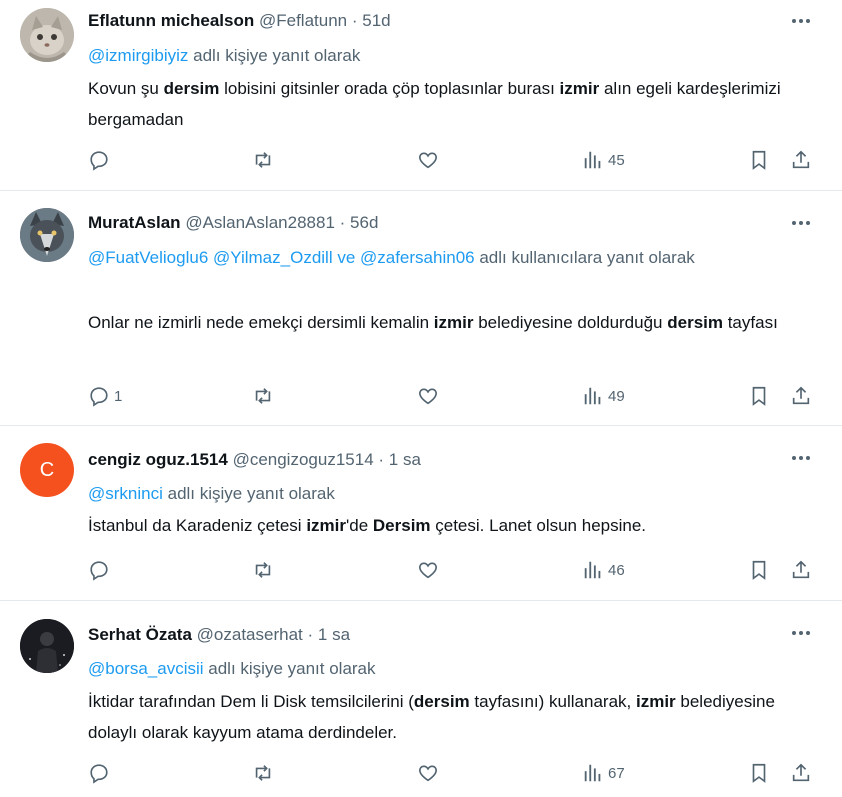 This screenshot has height=797, width=842. I want to click on tweet-time: 51d, so click(376, 20).